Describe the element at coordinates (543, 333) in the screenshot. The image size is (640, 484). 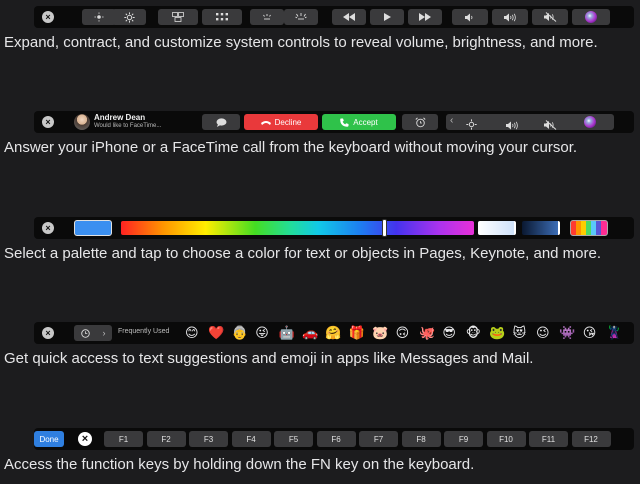
I see `emoji-key: 😉` at that location.